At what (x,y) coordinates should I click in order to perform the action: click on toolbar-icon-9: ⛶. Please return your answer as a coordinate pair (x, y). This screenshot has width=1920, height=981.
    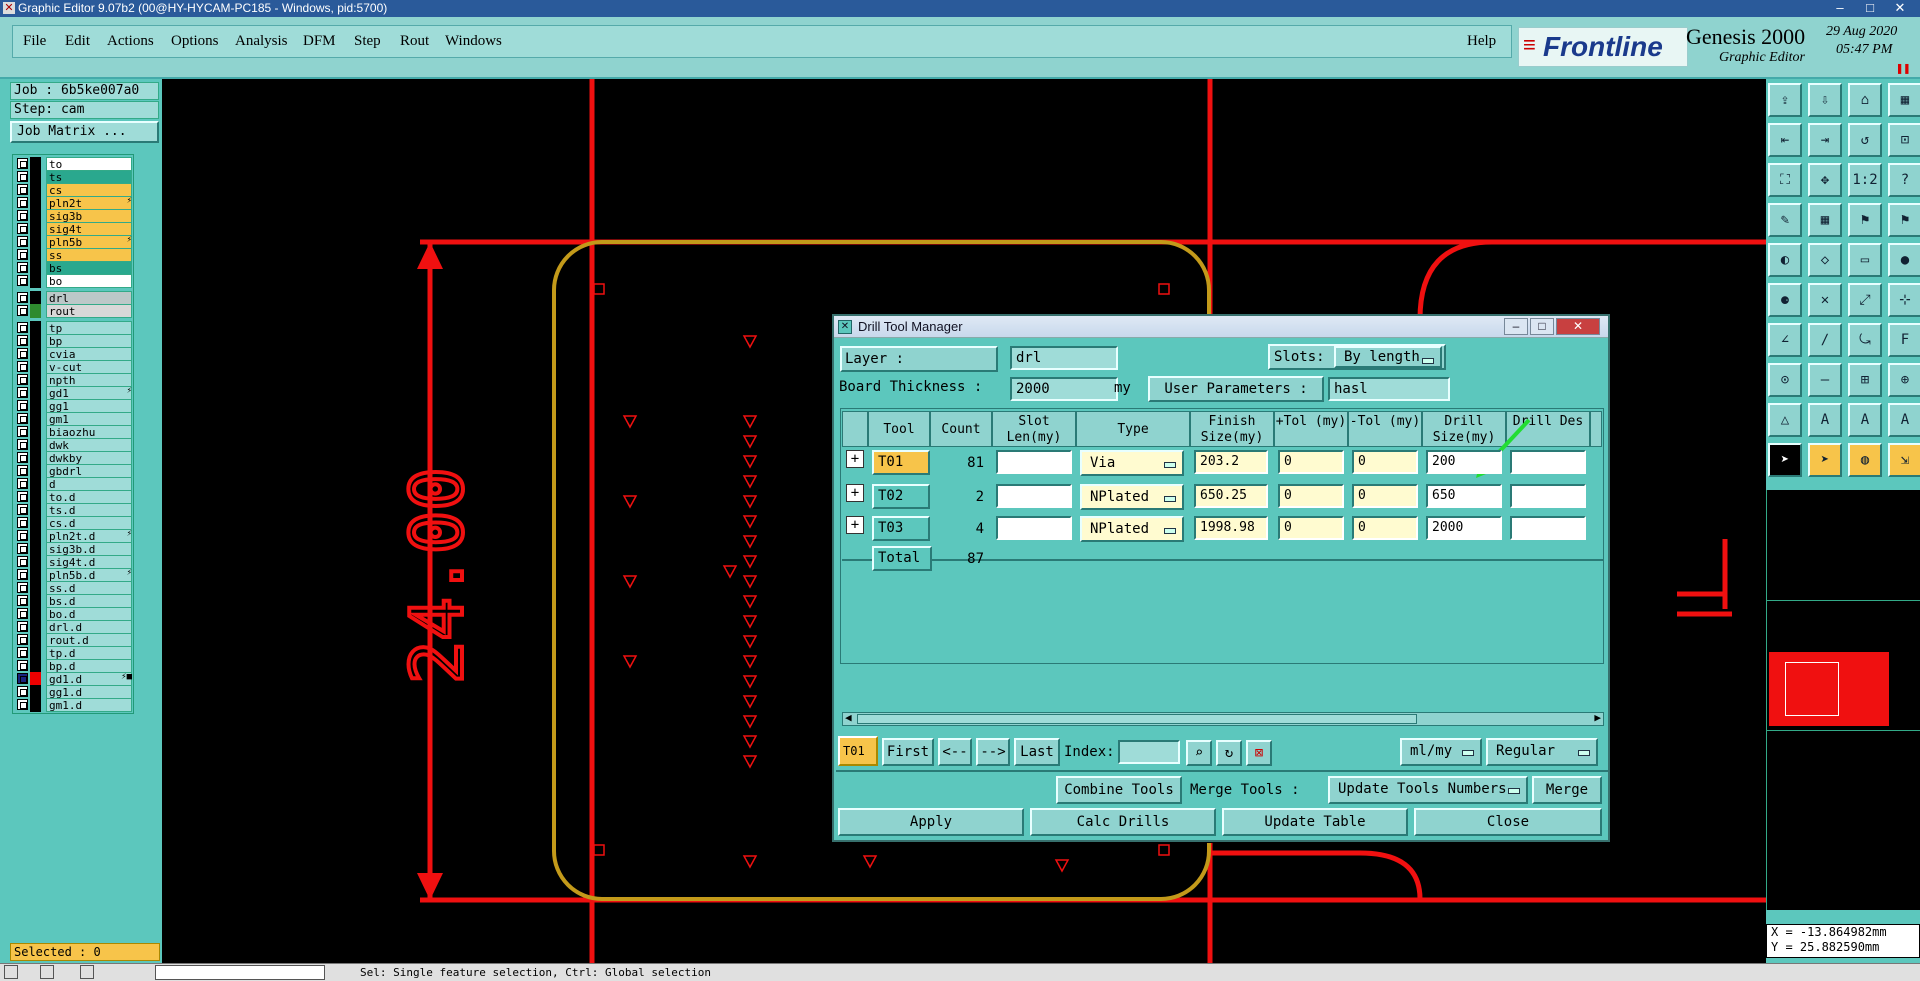
    Looking at the image, I should click on (1785, 180).